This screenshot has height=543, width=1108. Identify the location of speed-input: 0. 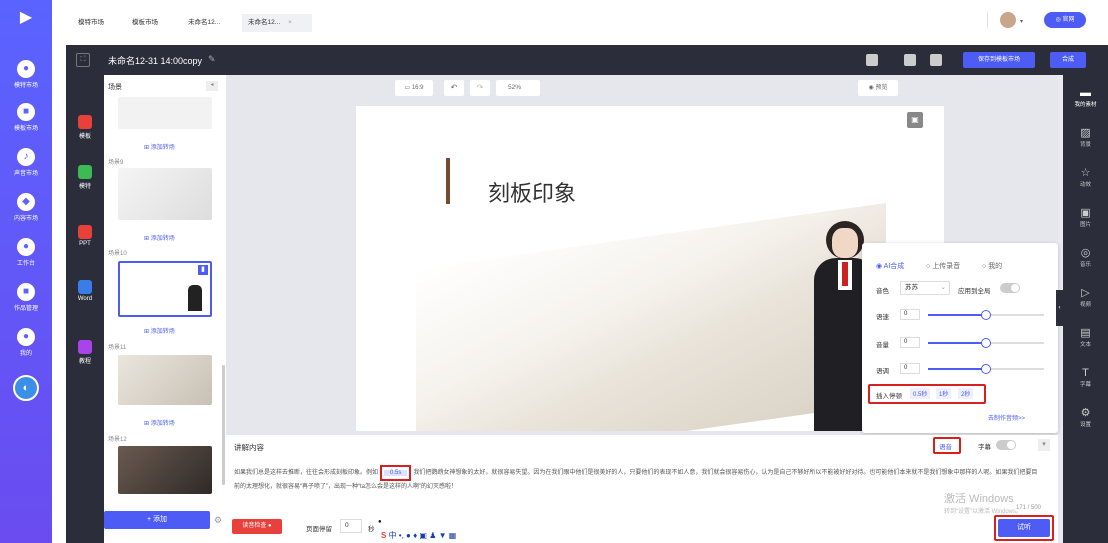
(910, 314).